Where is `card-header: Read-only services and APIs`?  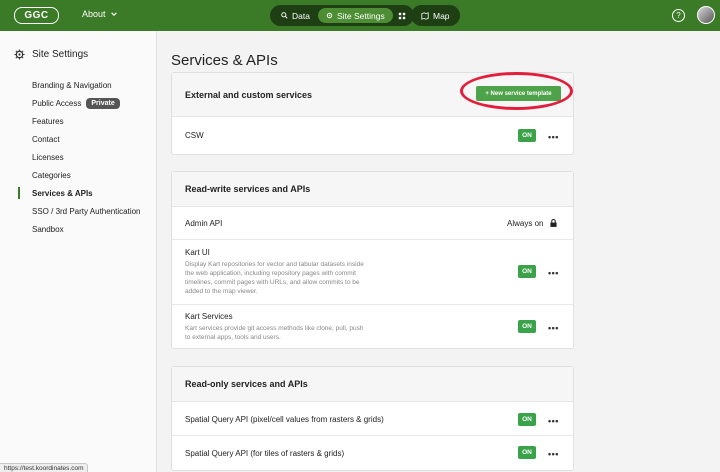 card-header: Read-only services and APIs is located at coordinates (372, 384).